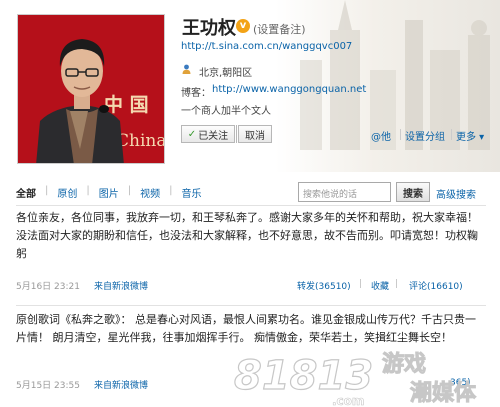  What do you see at coordinates (480, 137) in the screenshot?
I see `chevron-down-icon: ▾` at bounding box center [480, 137].